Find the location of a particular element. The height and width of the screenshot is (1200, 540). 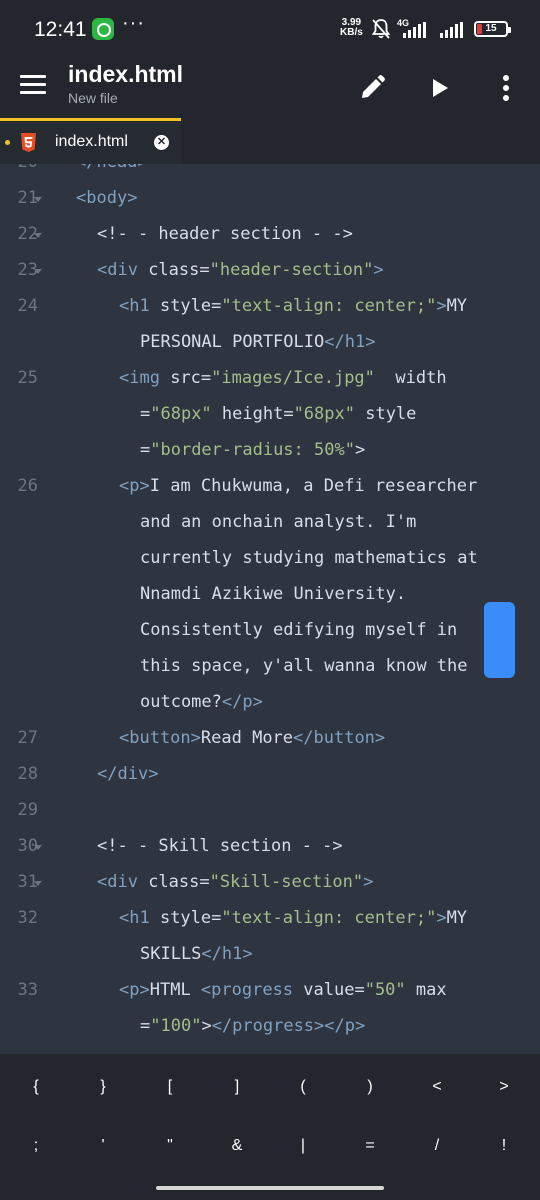

symbol-key: ! is located at coordinates (504, 1146).